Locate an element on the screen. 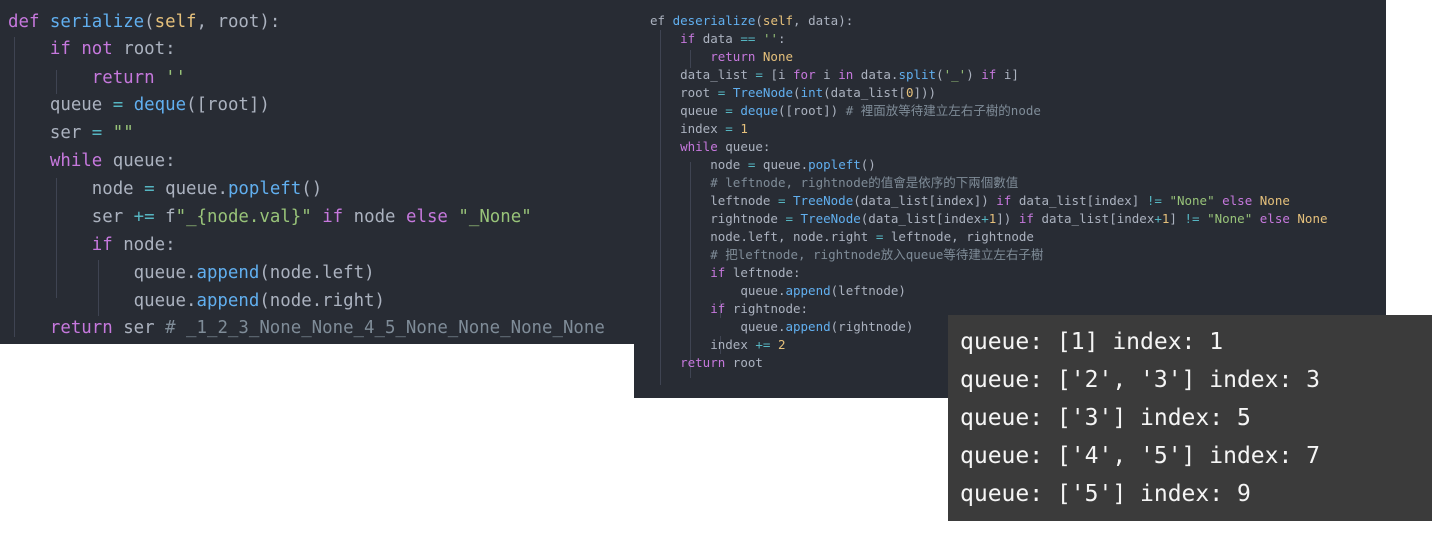  code-line-1: ef deserialize(self, data): is located at coordinates (752, 20).